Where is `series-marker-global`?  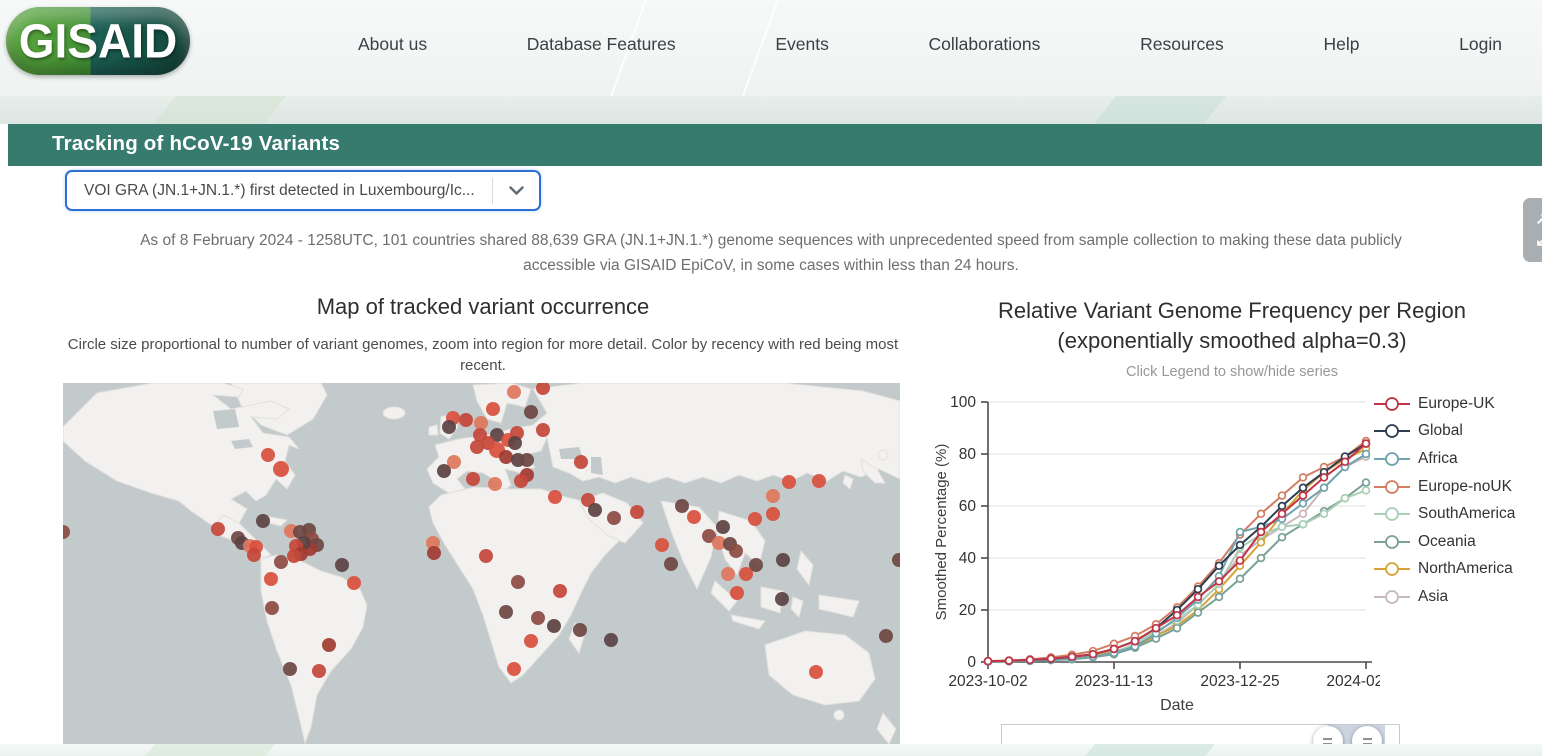 series-marker-global is located at coordinates (1282, 506).